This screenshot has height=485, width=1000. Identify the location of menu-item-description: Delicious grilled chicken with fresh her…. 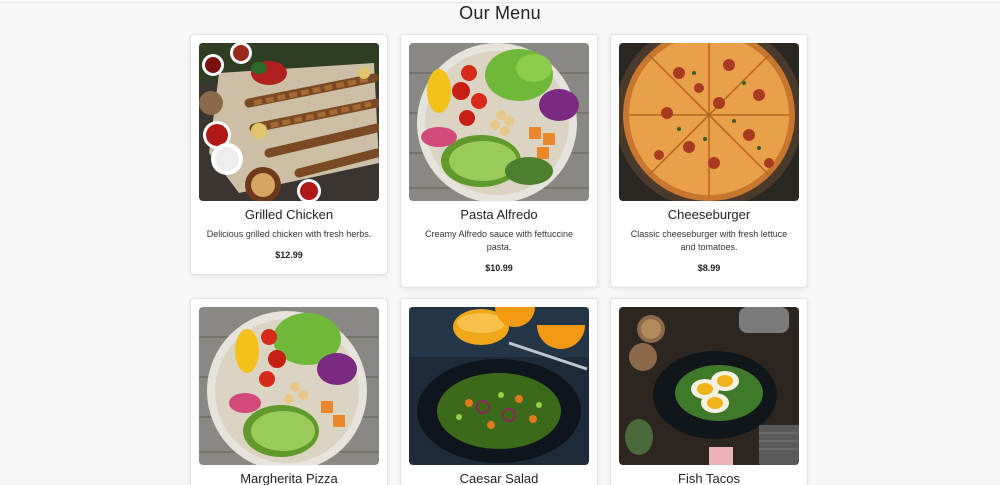
(289, 234).